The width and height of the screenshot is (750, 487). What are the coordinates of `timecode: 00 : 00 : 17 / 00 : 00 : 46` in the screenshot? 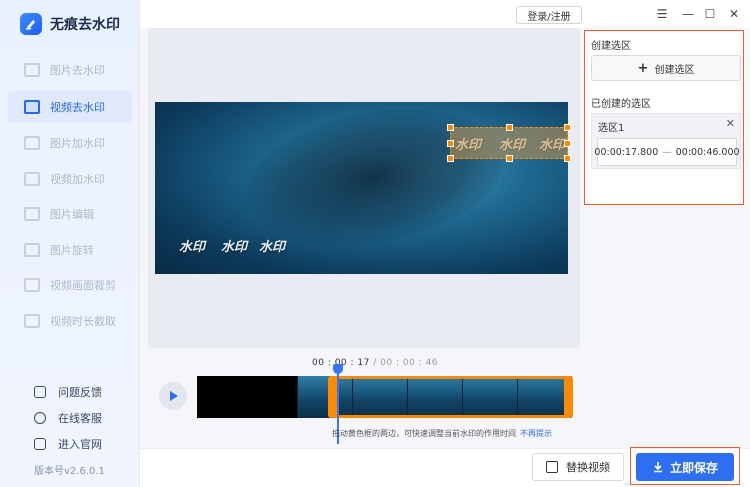 It's located at (375, 363).